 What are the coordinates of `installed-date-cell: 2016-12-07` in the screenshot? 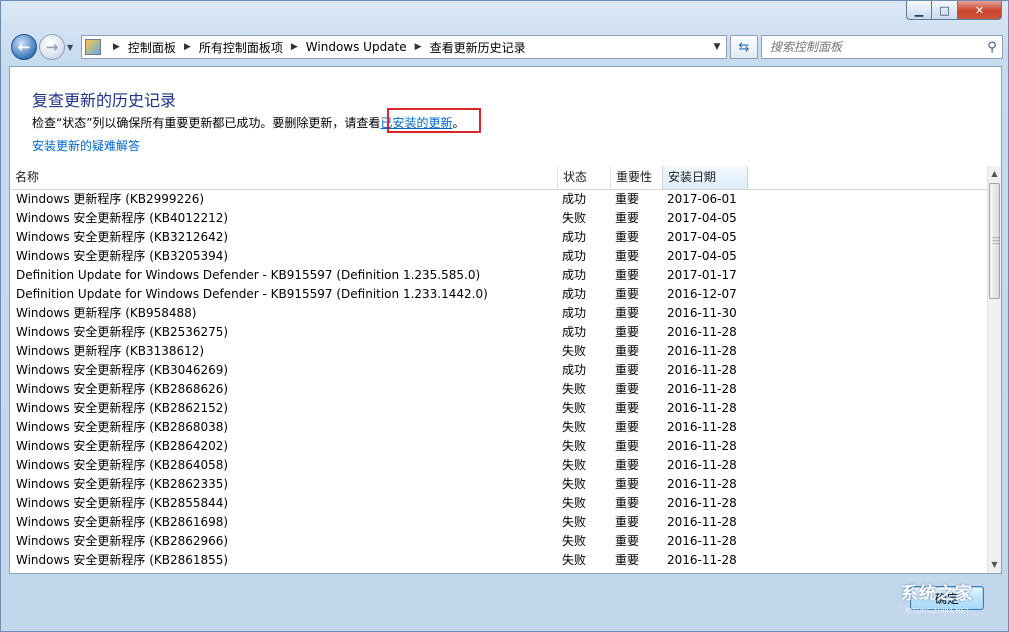 It's located at (702, 294).